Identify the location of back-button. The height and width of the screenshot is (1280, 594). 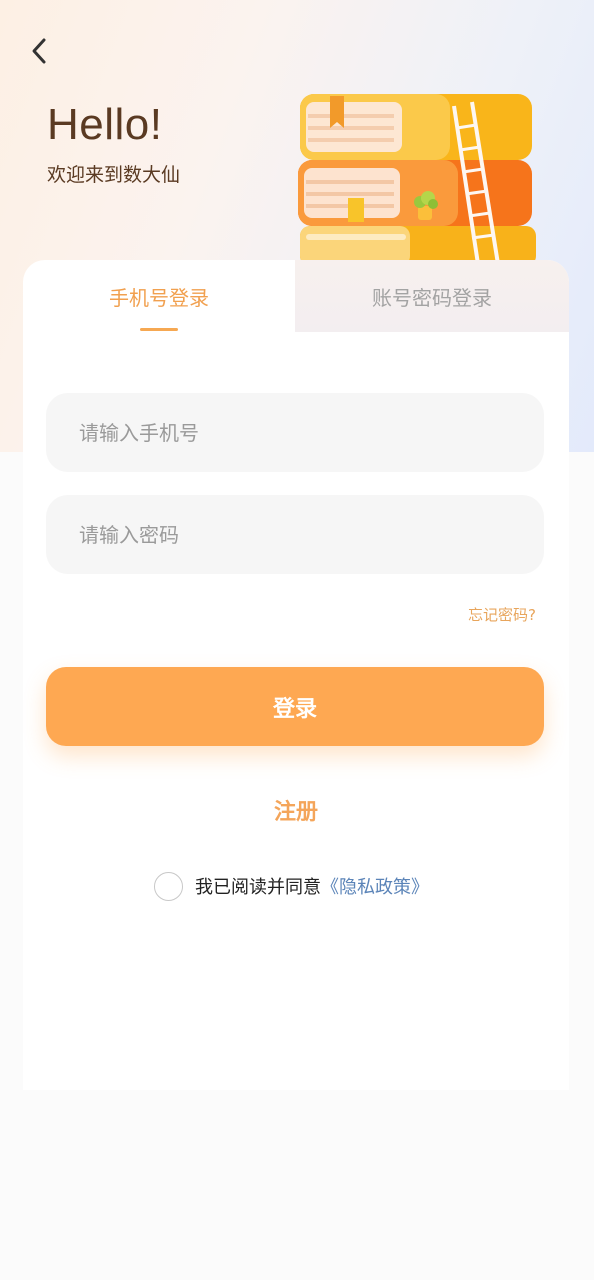
(39, 51).